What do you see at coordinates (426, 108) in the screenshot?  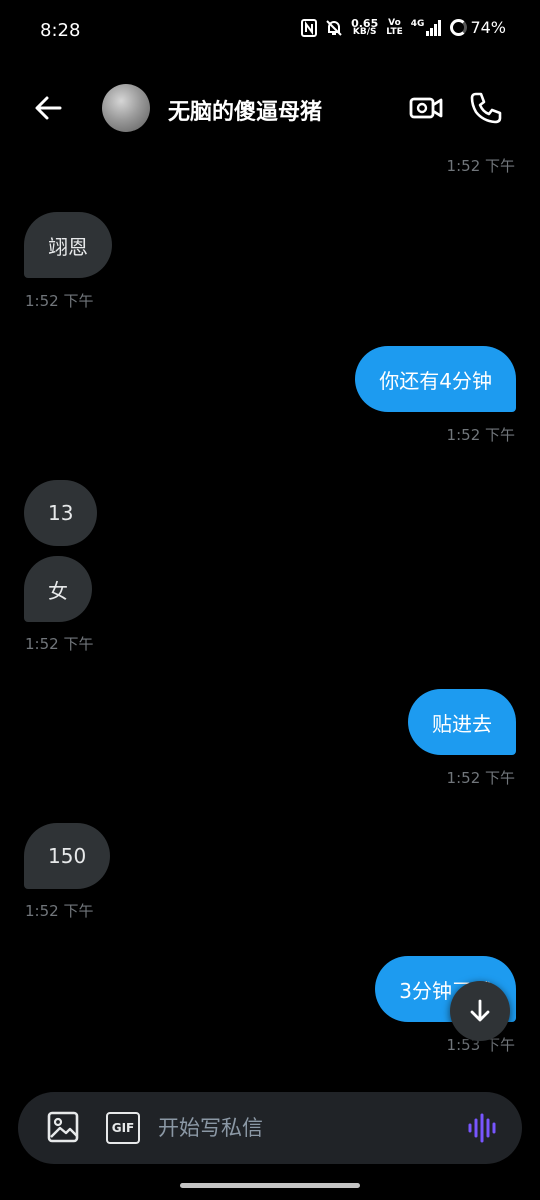 I see `video-camera-icon` at bounding box center [426, 108].